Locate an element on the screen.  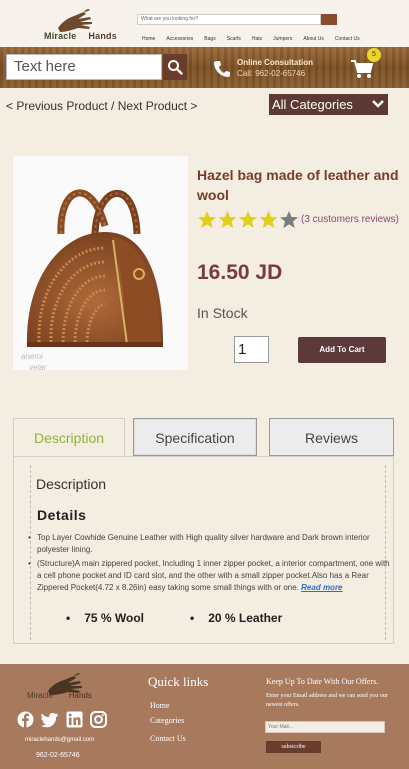
footer-phone: 962-02-65746 is located at coordinates (58, 755).